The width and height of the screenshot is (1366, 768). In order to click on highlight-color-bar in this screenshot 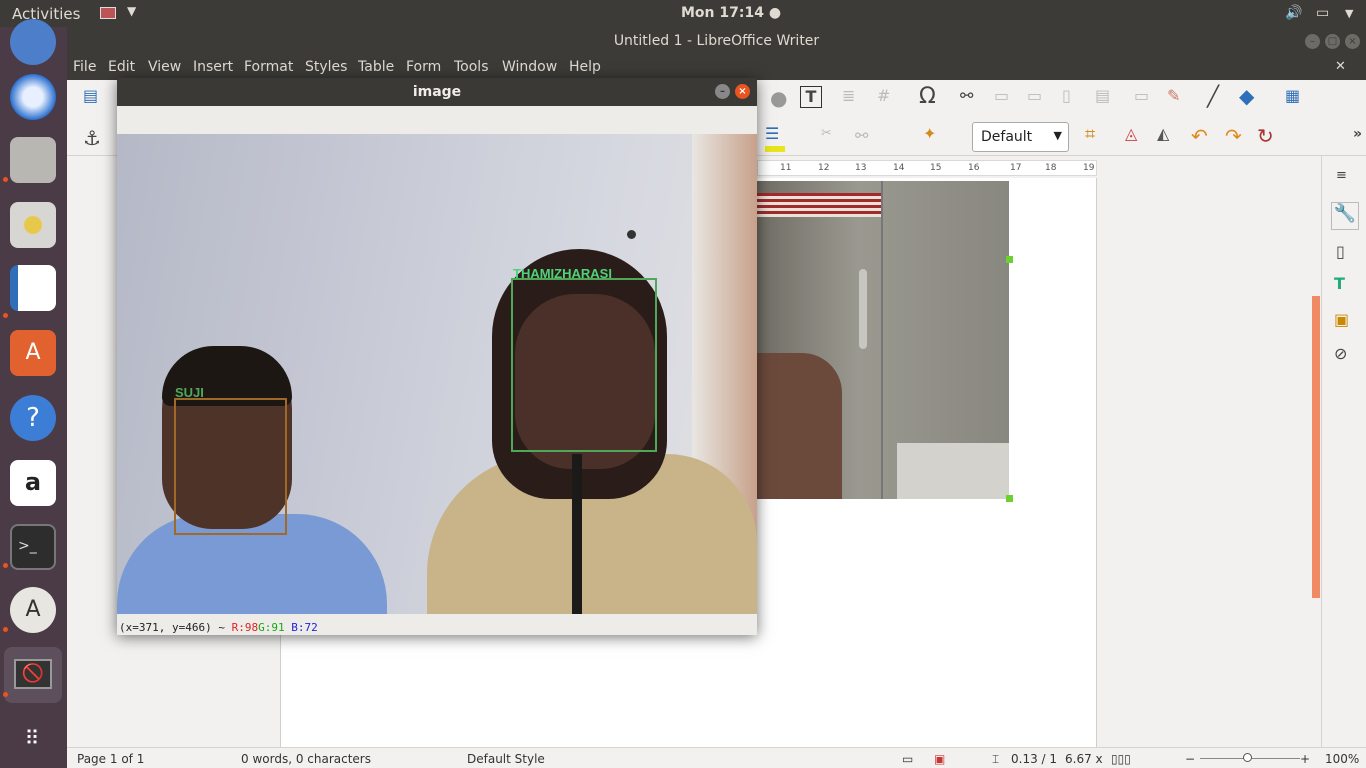, I will do `click(775, 149)`.